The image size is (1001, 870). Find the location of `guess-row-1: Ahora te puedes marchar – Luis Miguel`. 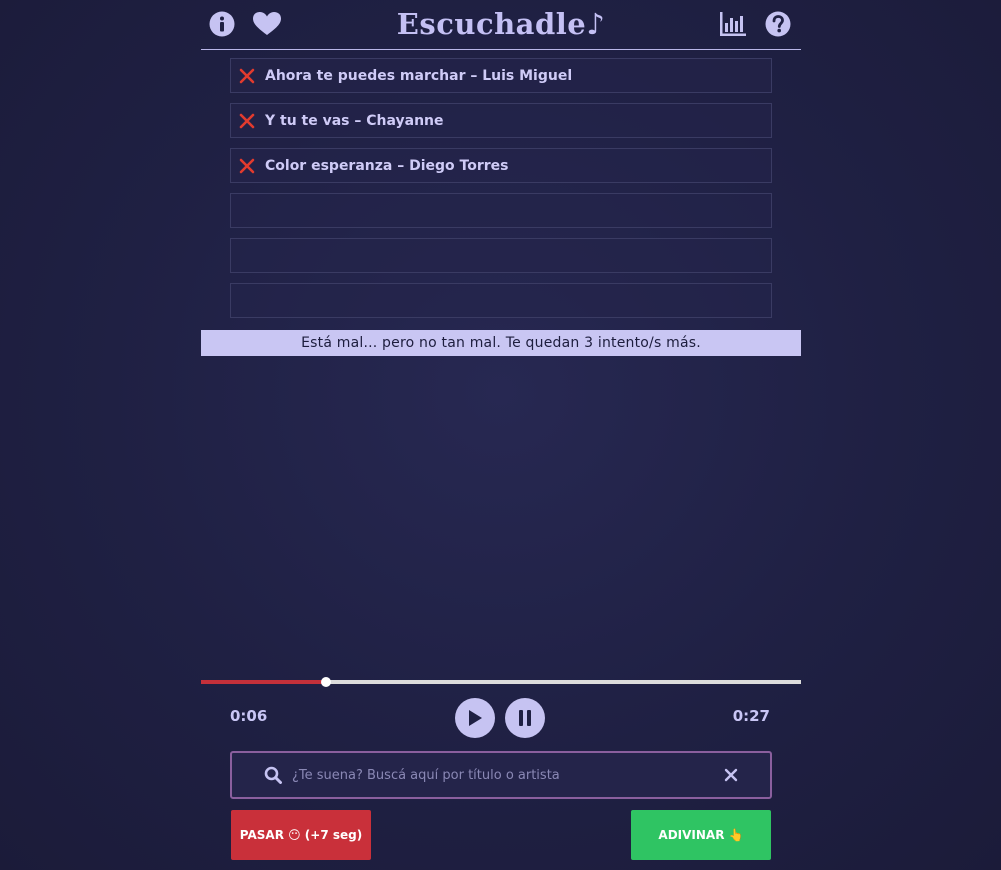

guess-row-1: Ahora te puedes marchar – Luis Miguel is located at coordinates (501, 75).